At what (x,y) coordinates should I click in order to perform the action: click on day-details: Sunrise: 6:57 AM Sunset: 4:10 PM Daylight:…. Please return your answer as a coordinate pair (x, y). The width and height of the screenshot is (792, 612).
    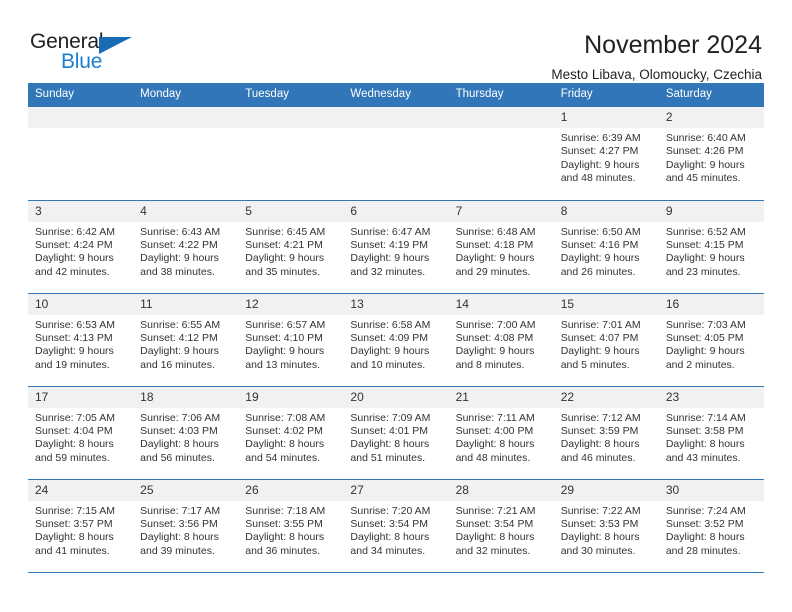
    Looking at the image, I should click on (290, 344).